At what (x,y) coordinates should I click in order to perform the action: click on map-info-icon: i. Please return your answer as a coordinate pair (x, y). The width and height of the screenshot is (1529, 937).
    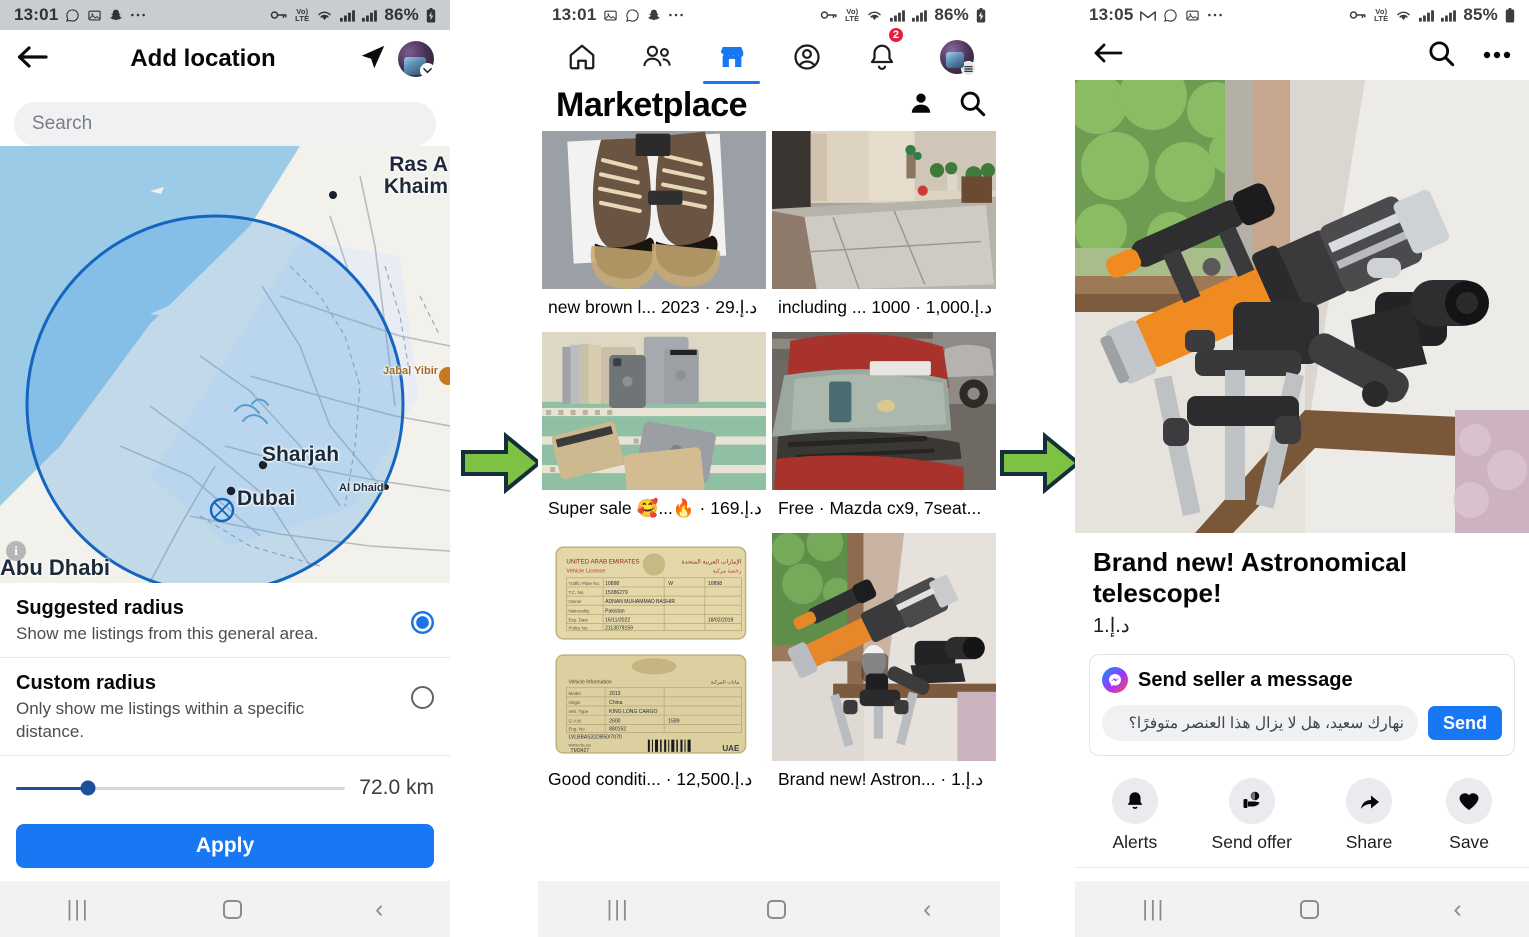
    Looking at the image, I should click on (16, 551).